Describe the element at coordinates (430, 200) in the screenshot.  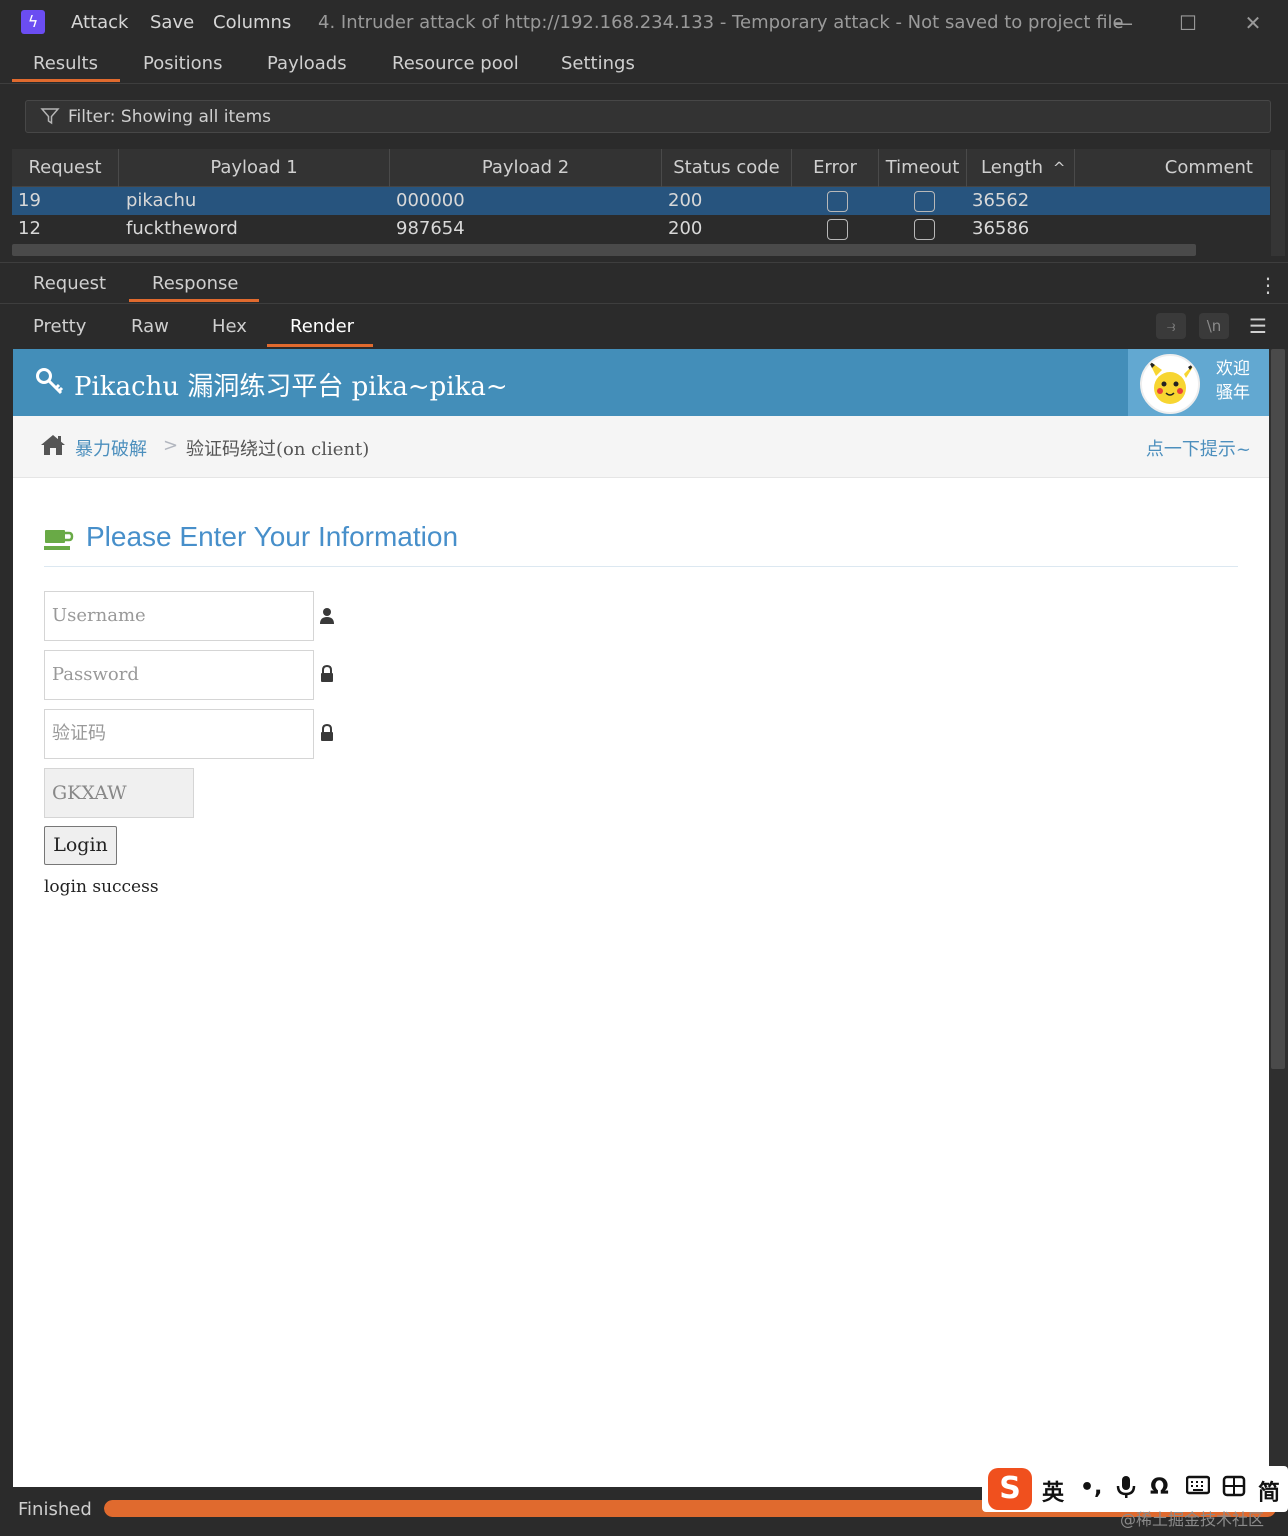
I see `cell-payload2: 000000` at that location.